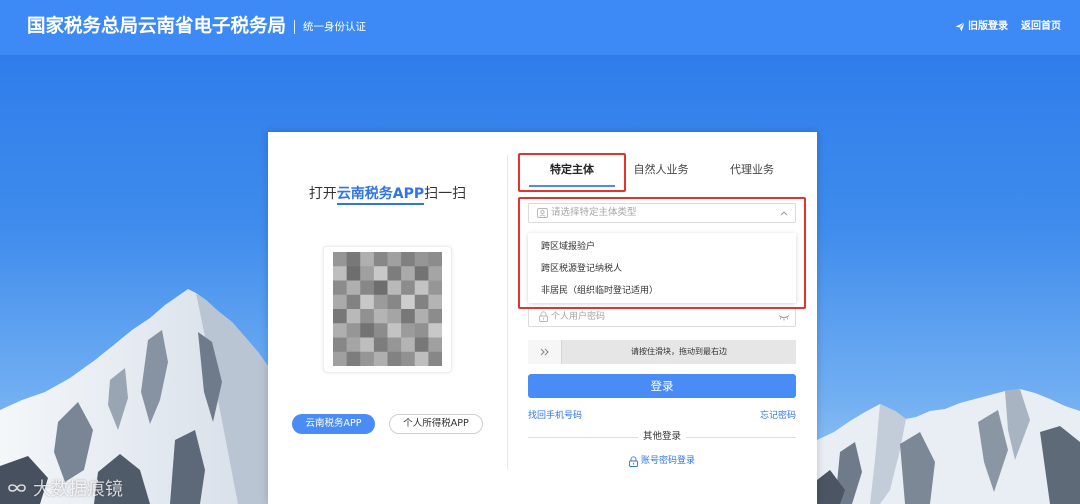 The height and width of the screenshot is (504, 1080). Describe the element at coordinates (555, 416) in the screenshot. I see `recover-phone-link: 找回手机号码` at that location.